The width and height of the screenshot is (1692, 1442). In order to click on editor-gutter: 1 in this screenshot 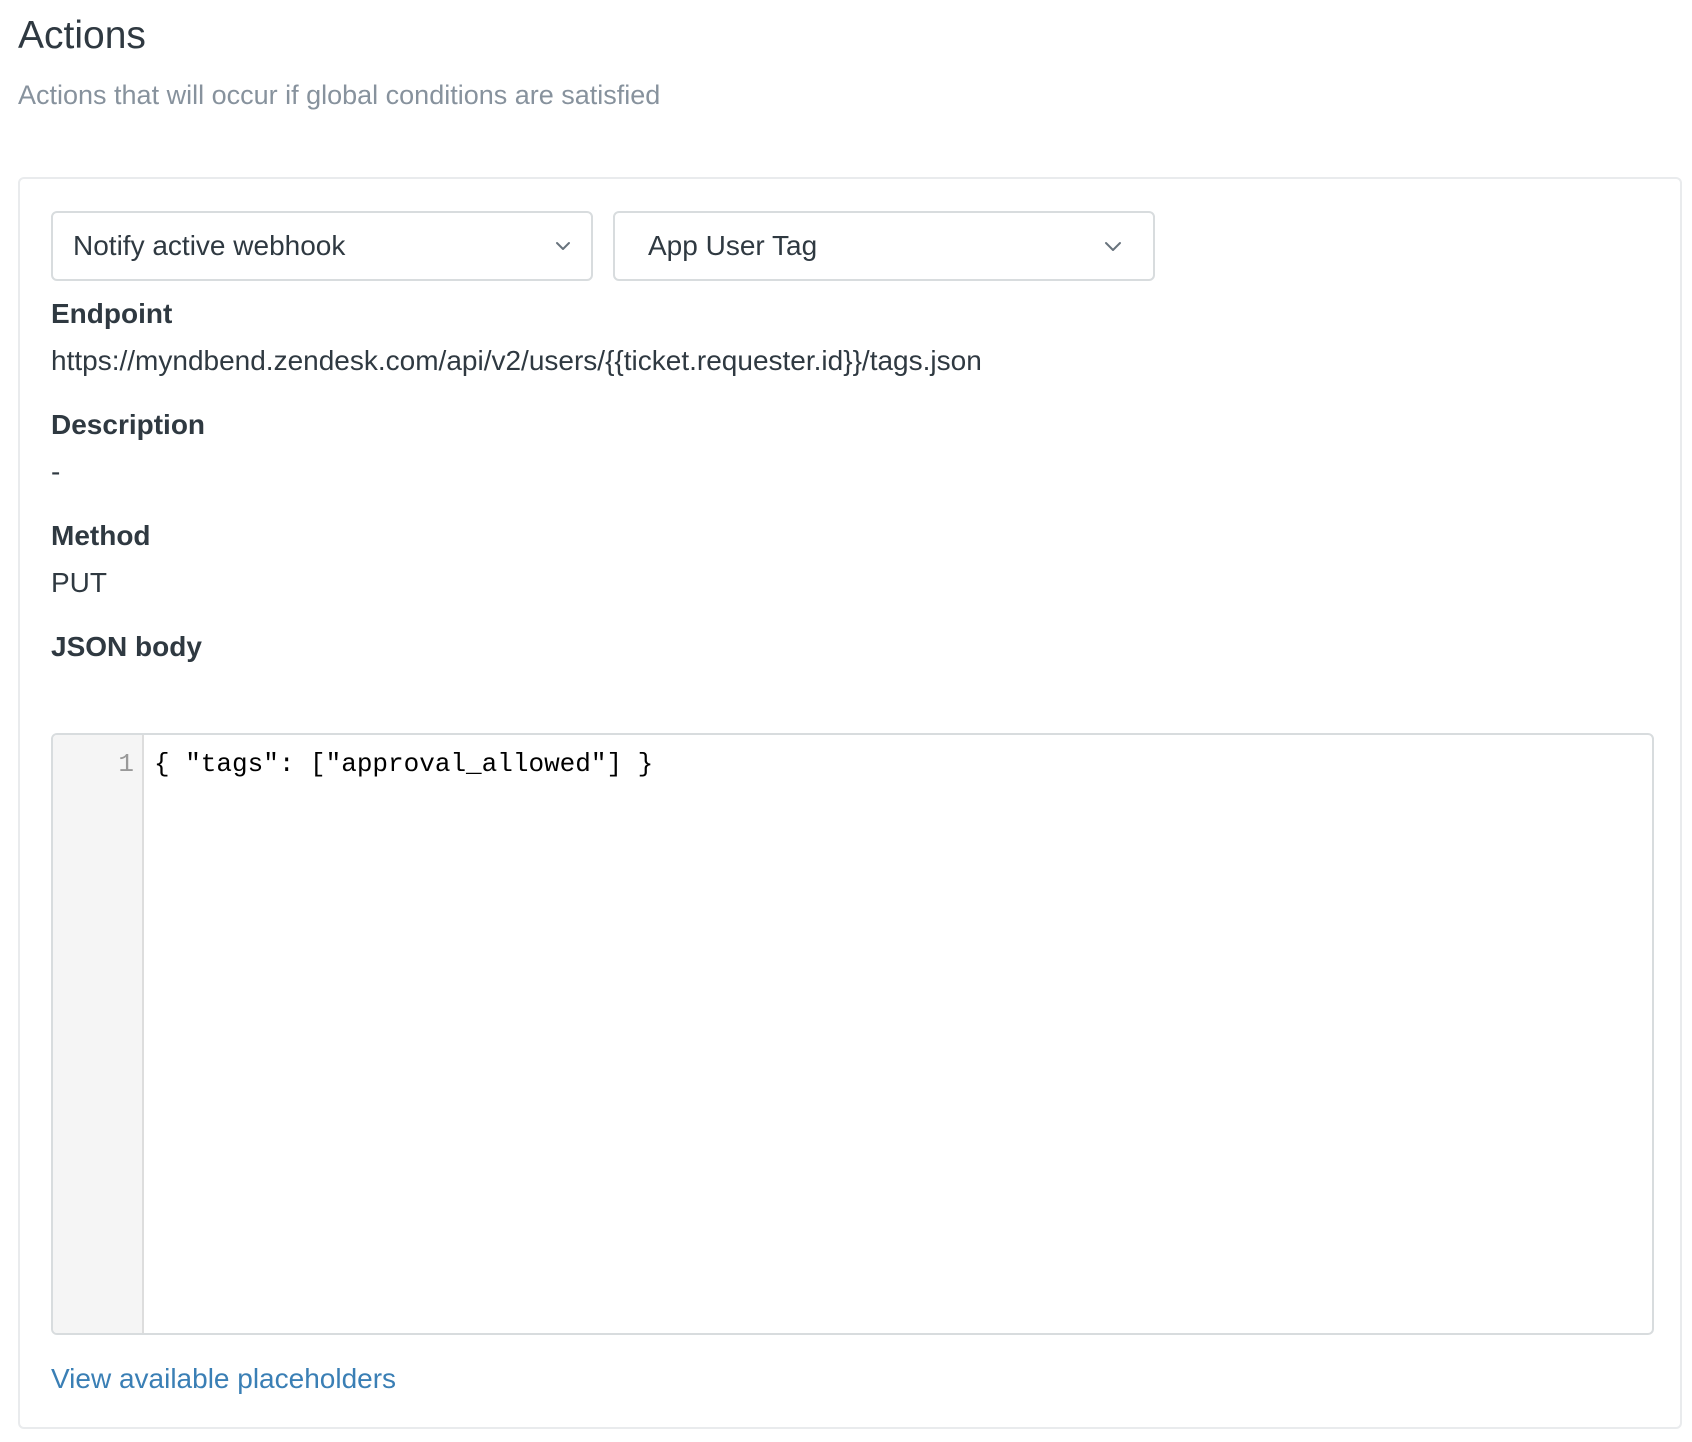, I will do `click(98, 1034)`.